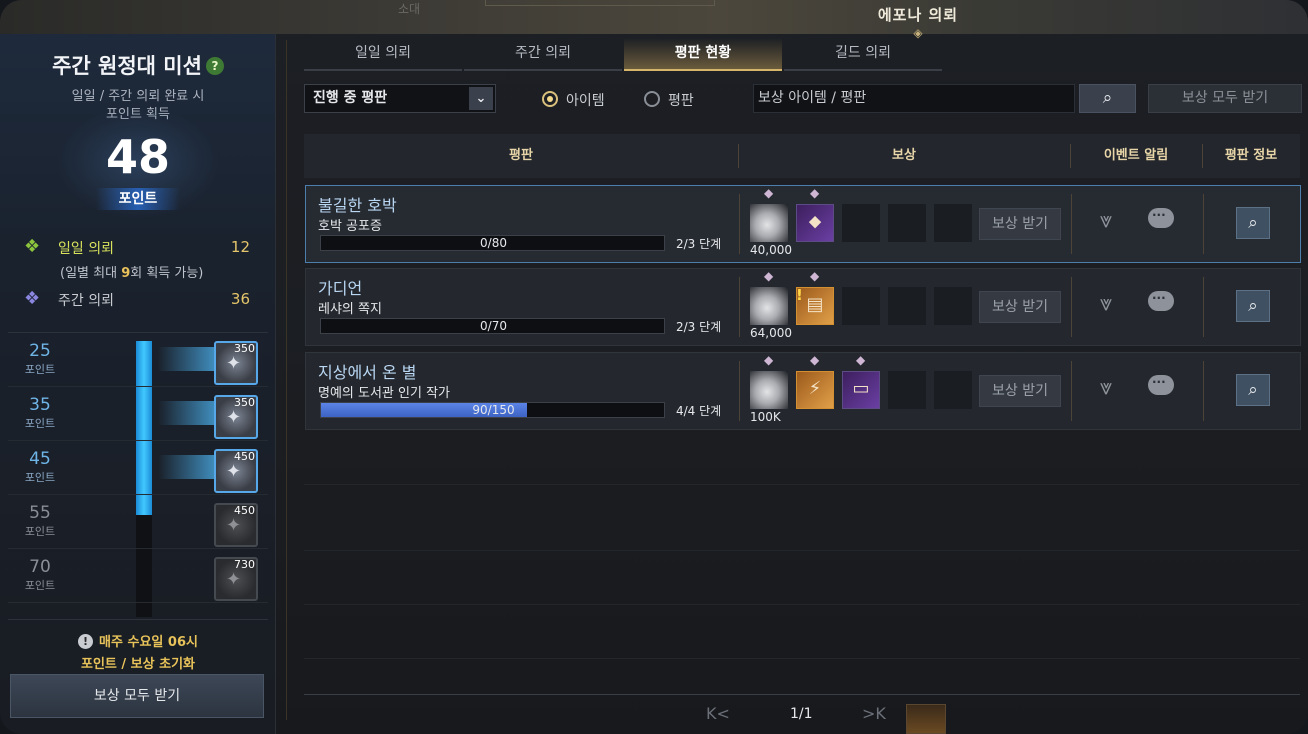  I want to click on reset-note: ! 매주 수요일 06시 포인트 / 보상 초기화, so click(138, 654).